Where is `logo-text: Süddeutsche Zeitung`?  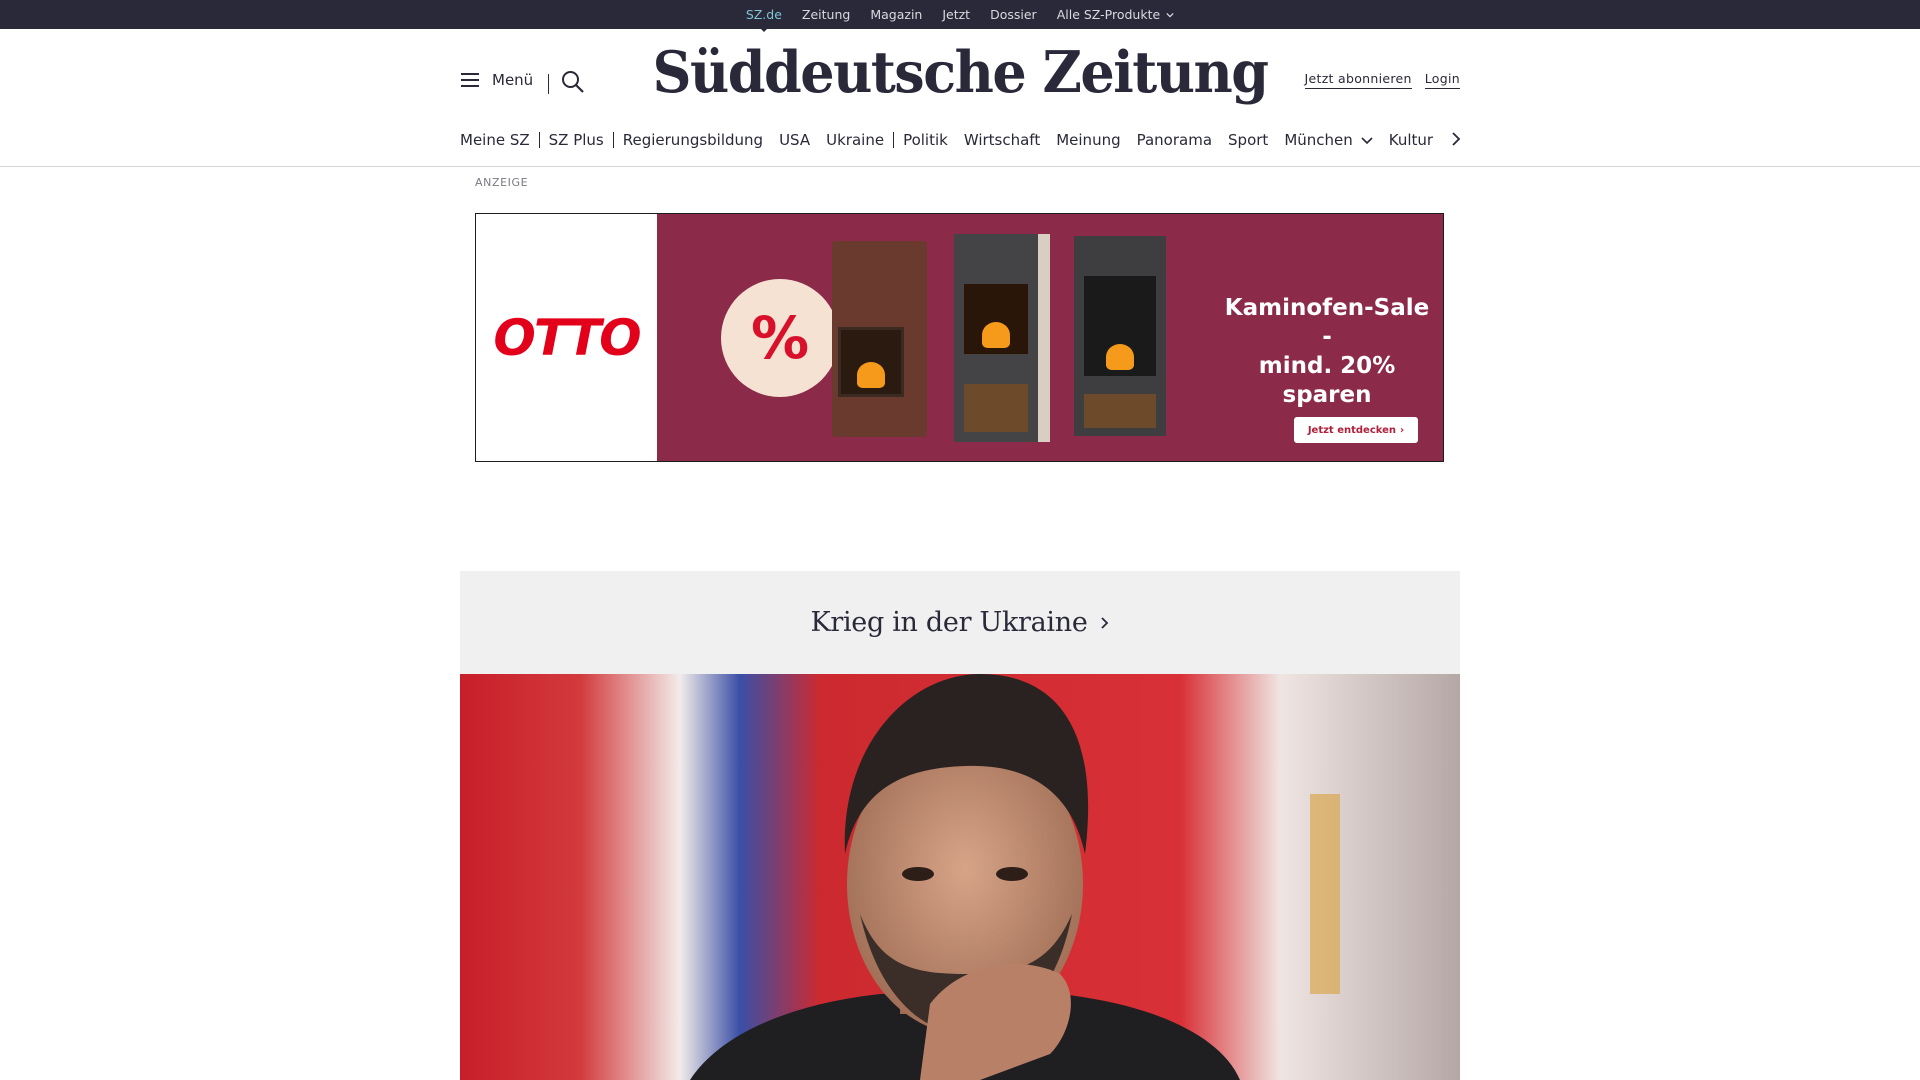
logo-text: Süddeutsche Zeitung is located at coordinates (960, 72).